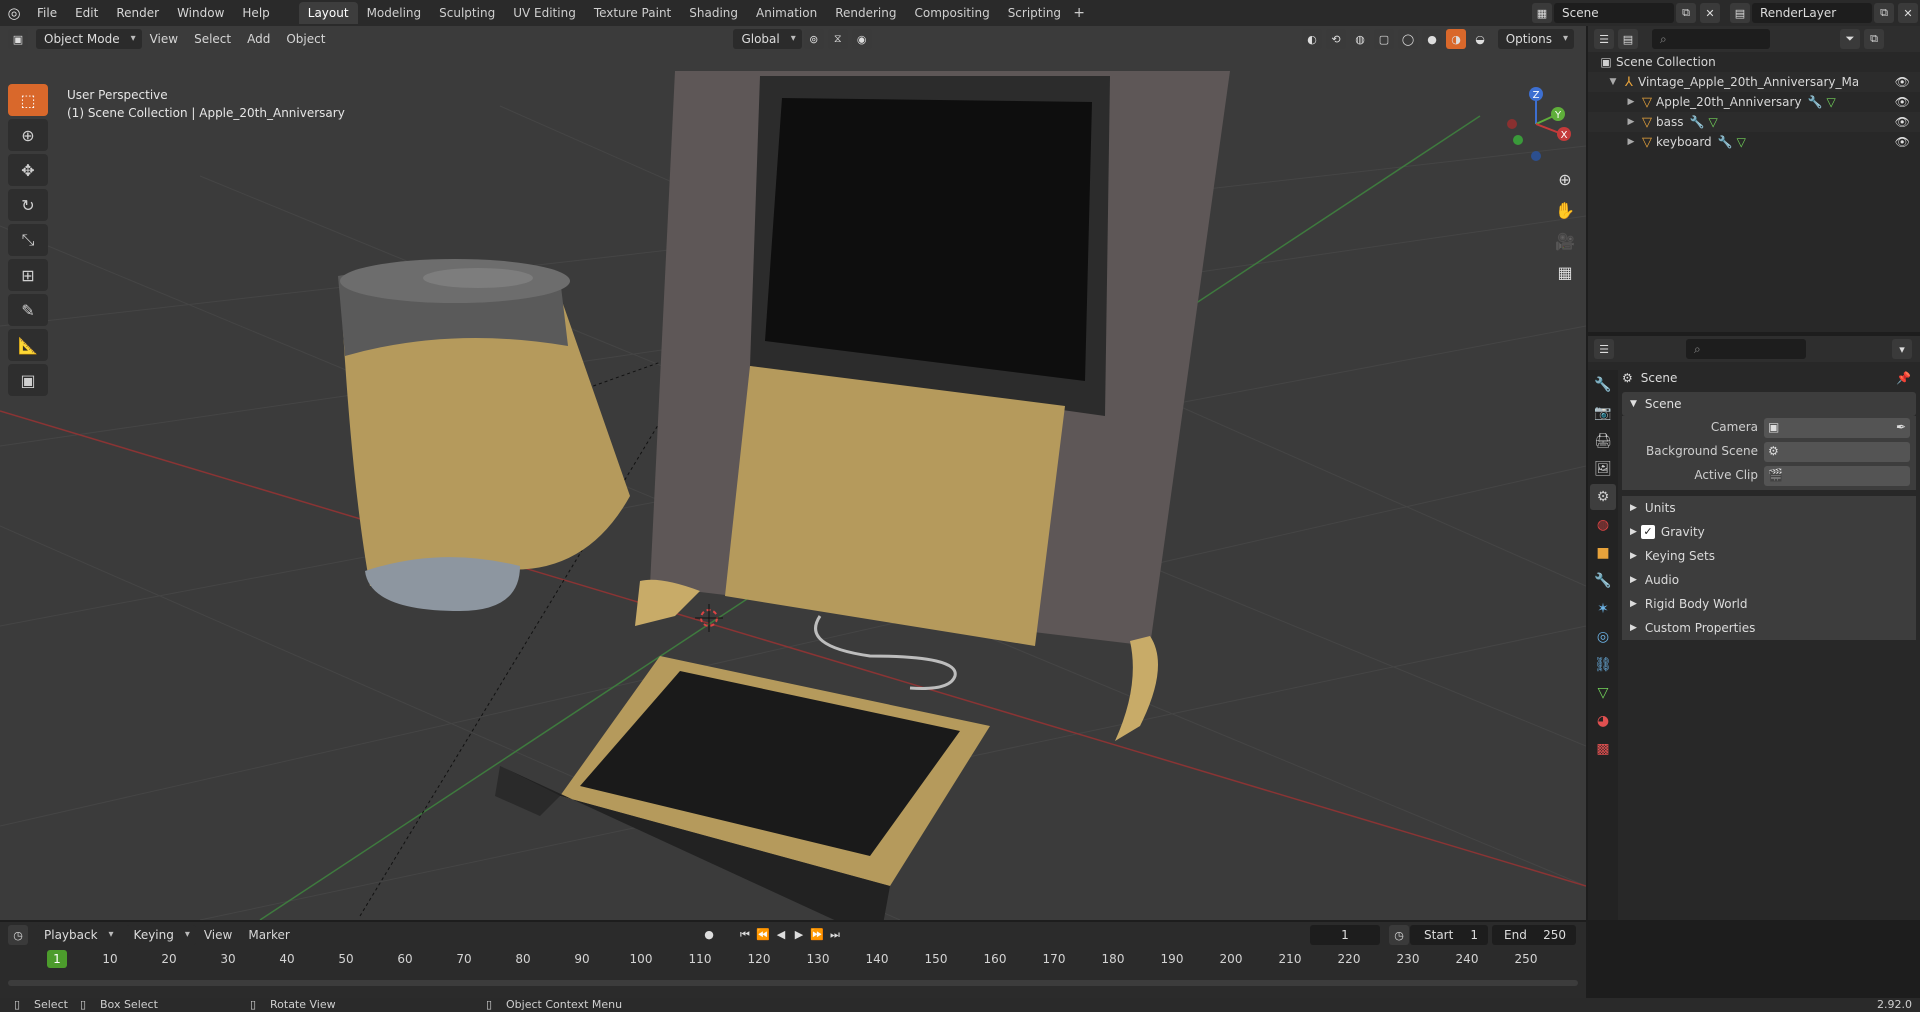  I want to click on data-tab-icon: ▽, so click(1603, 693).